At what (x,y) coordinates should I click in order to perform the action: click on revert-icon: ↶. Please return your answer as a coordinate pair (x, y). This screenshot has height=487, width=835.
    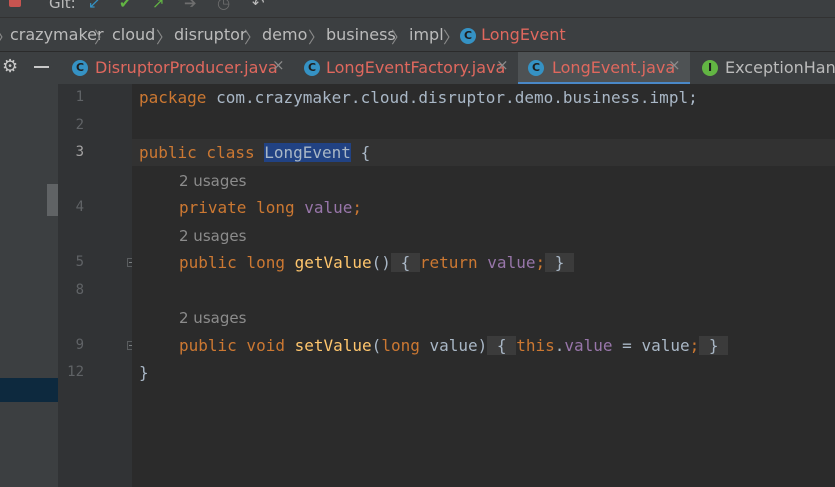
    Looking at the image, I should click on (258, 6).